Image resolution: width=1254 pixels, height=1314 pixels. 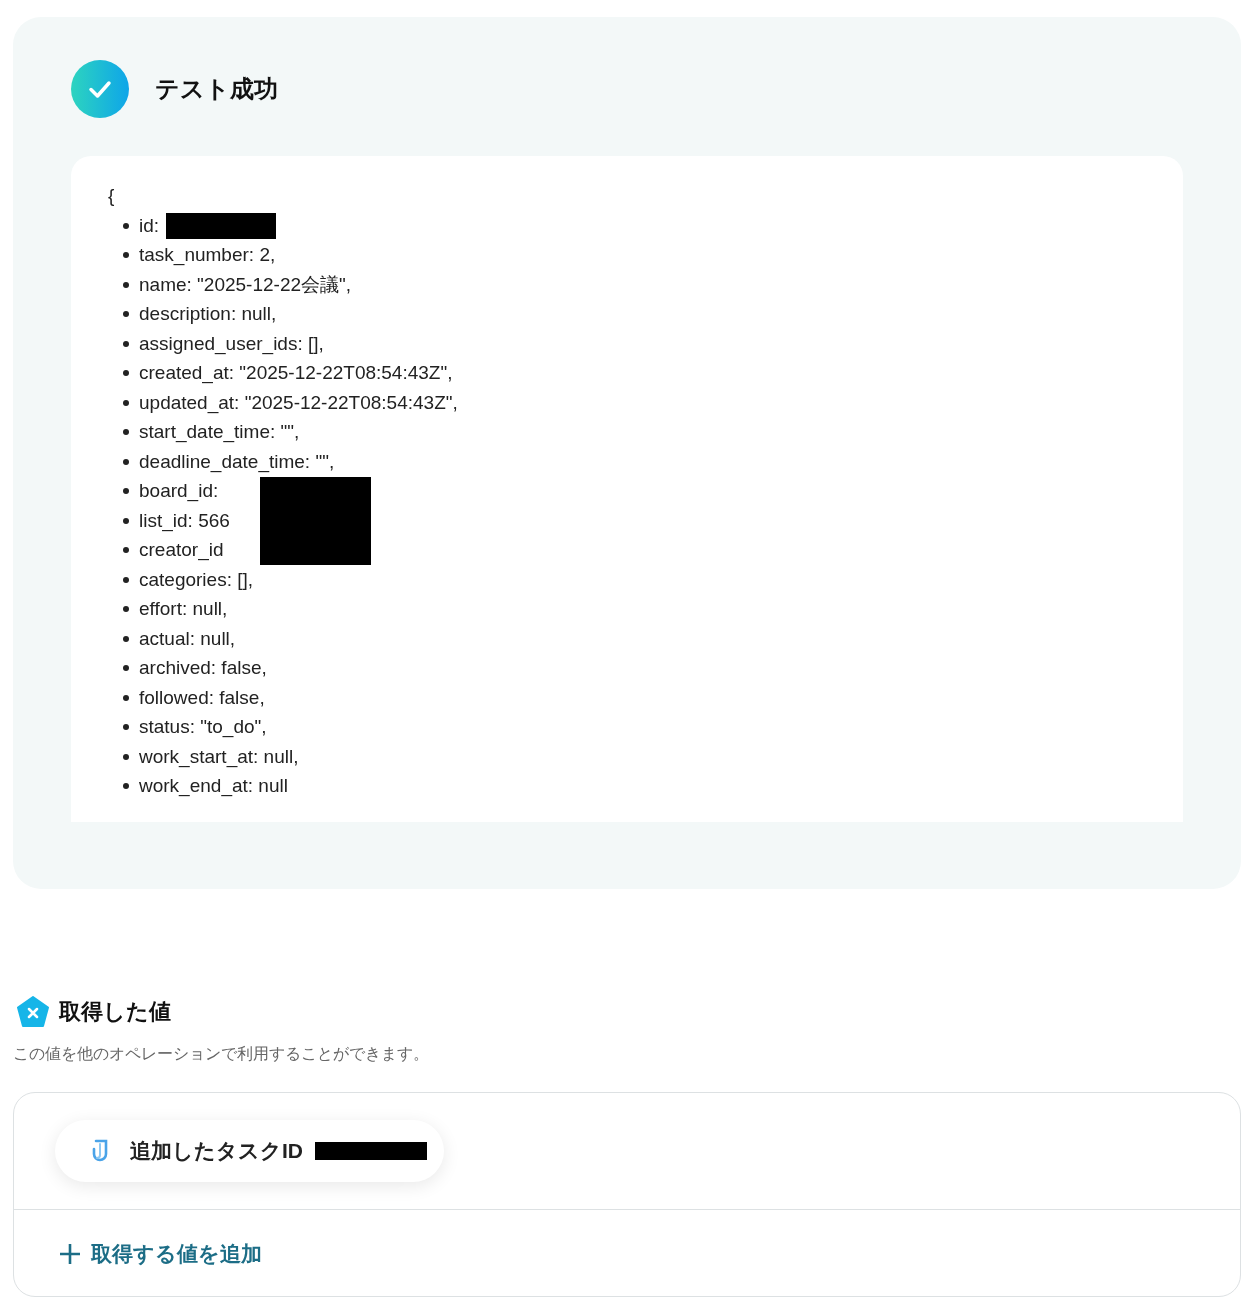 I want to click on pentagon-x-icon, so click(x=33, y=1011).